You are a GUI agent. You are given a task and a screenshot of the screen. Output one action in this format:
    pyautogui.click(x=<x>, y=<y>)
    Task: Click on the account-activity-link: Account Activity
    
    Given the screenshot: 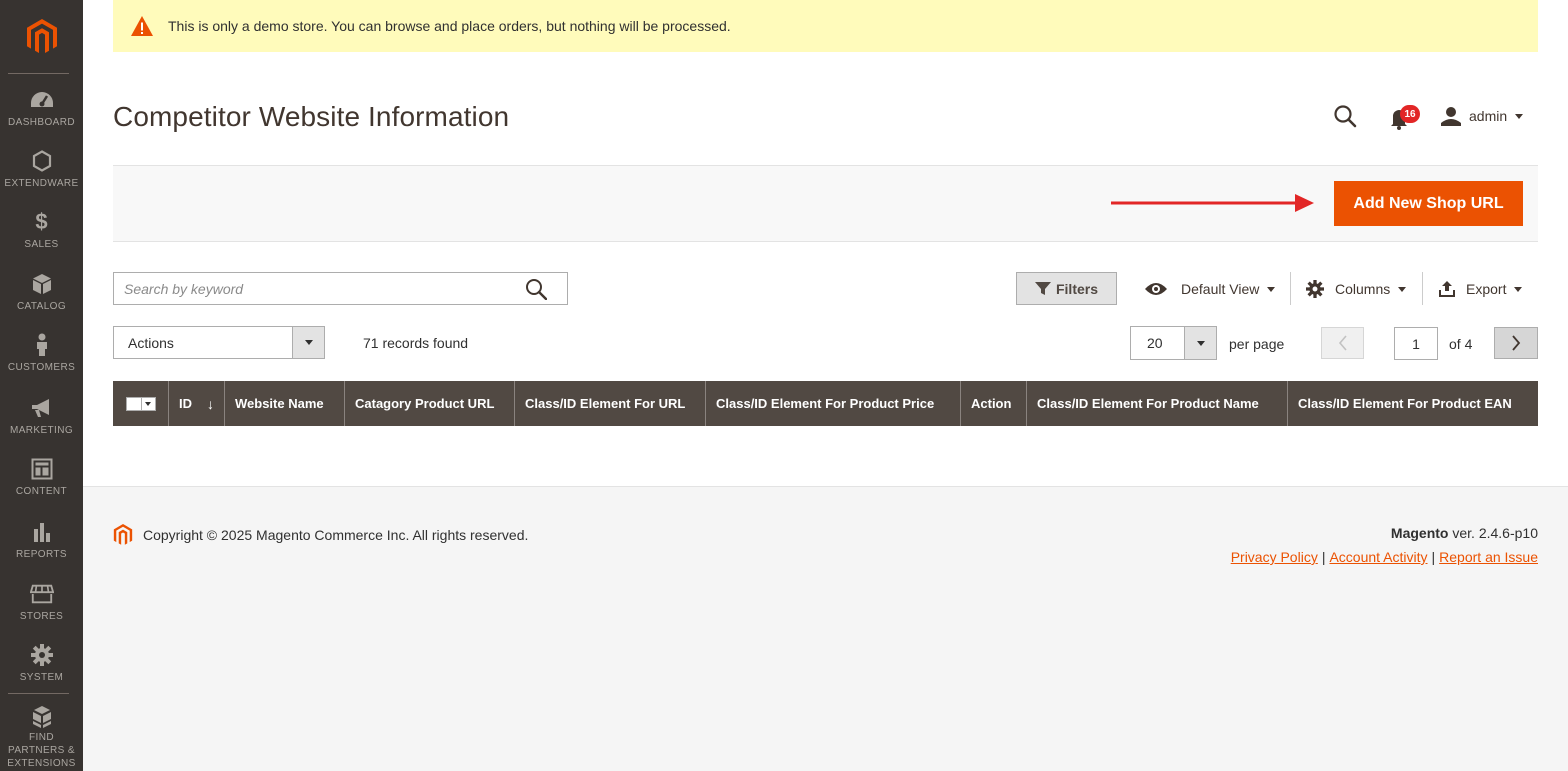 What is the action you would take?
    pyautogui.click(x=1378, y=557)
    